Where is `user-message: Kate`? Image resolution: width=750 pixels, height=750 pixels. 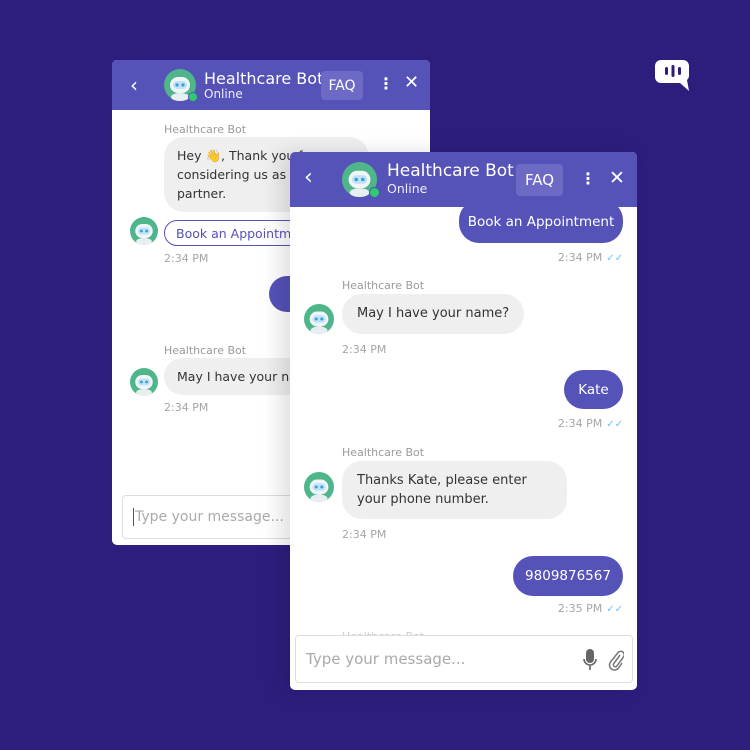 user-message: Kate is located at coordinates (593, 389).